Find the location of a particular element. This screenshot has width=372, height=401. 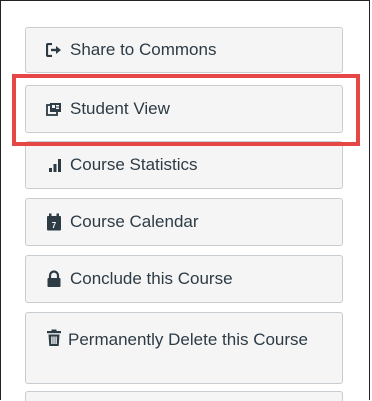

svg-text: 7 is located at coordinates (54, 225).